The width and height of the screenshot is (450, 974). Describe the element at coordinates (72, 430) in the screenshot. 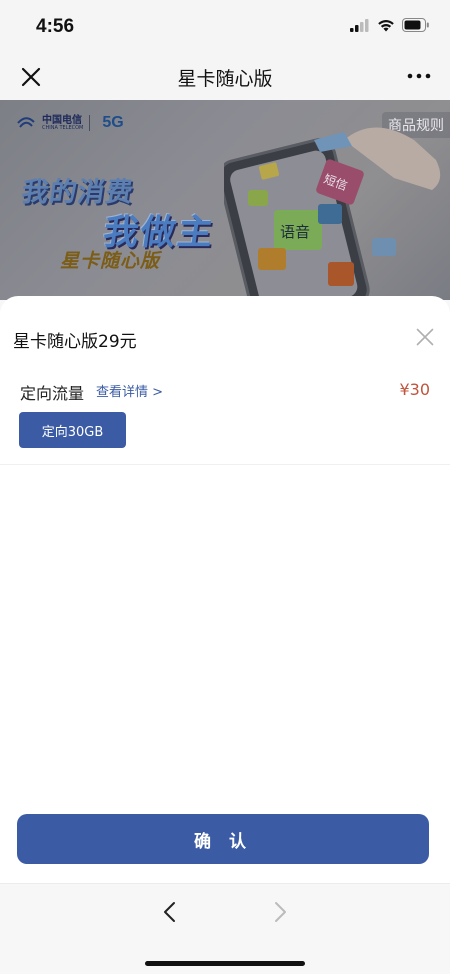

I see `data-plan-chip: 定向30GB` at that location.